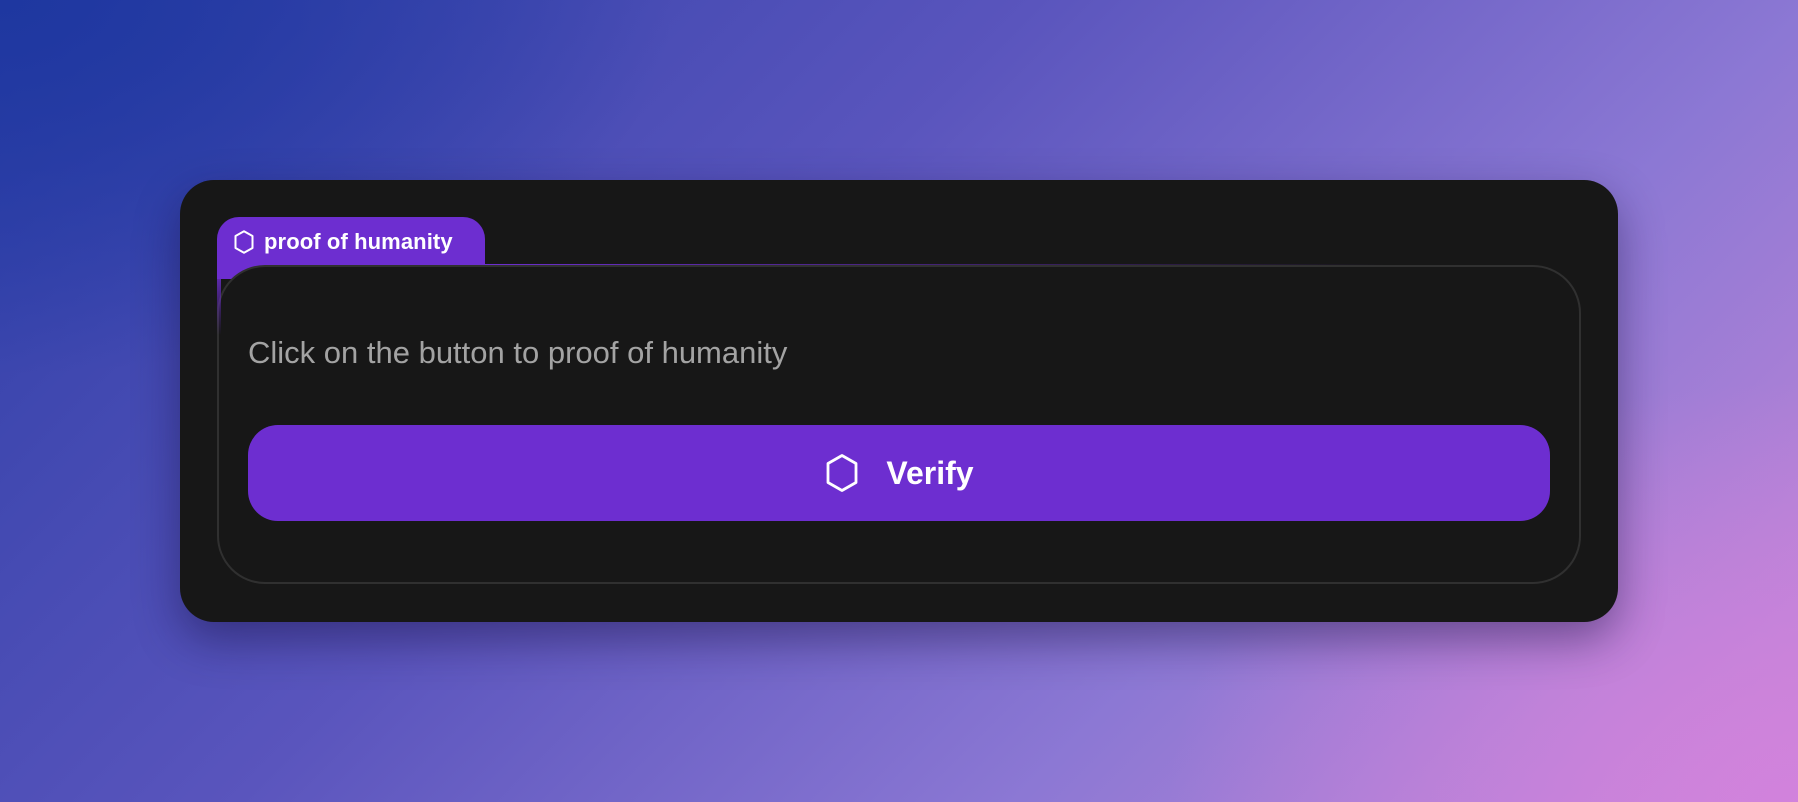  Describe the element at coordinates (518, 352) in the screenshot. I see `verification-prompt: Click on the button to proof of humanity` at that location.